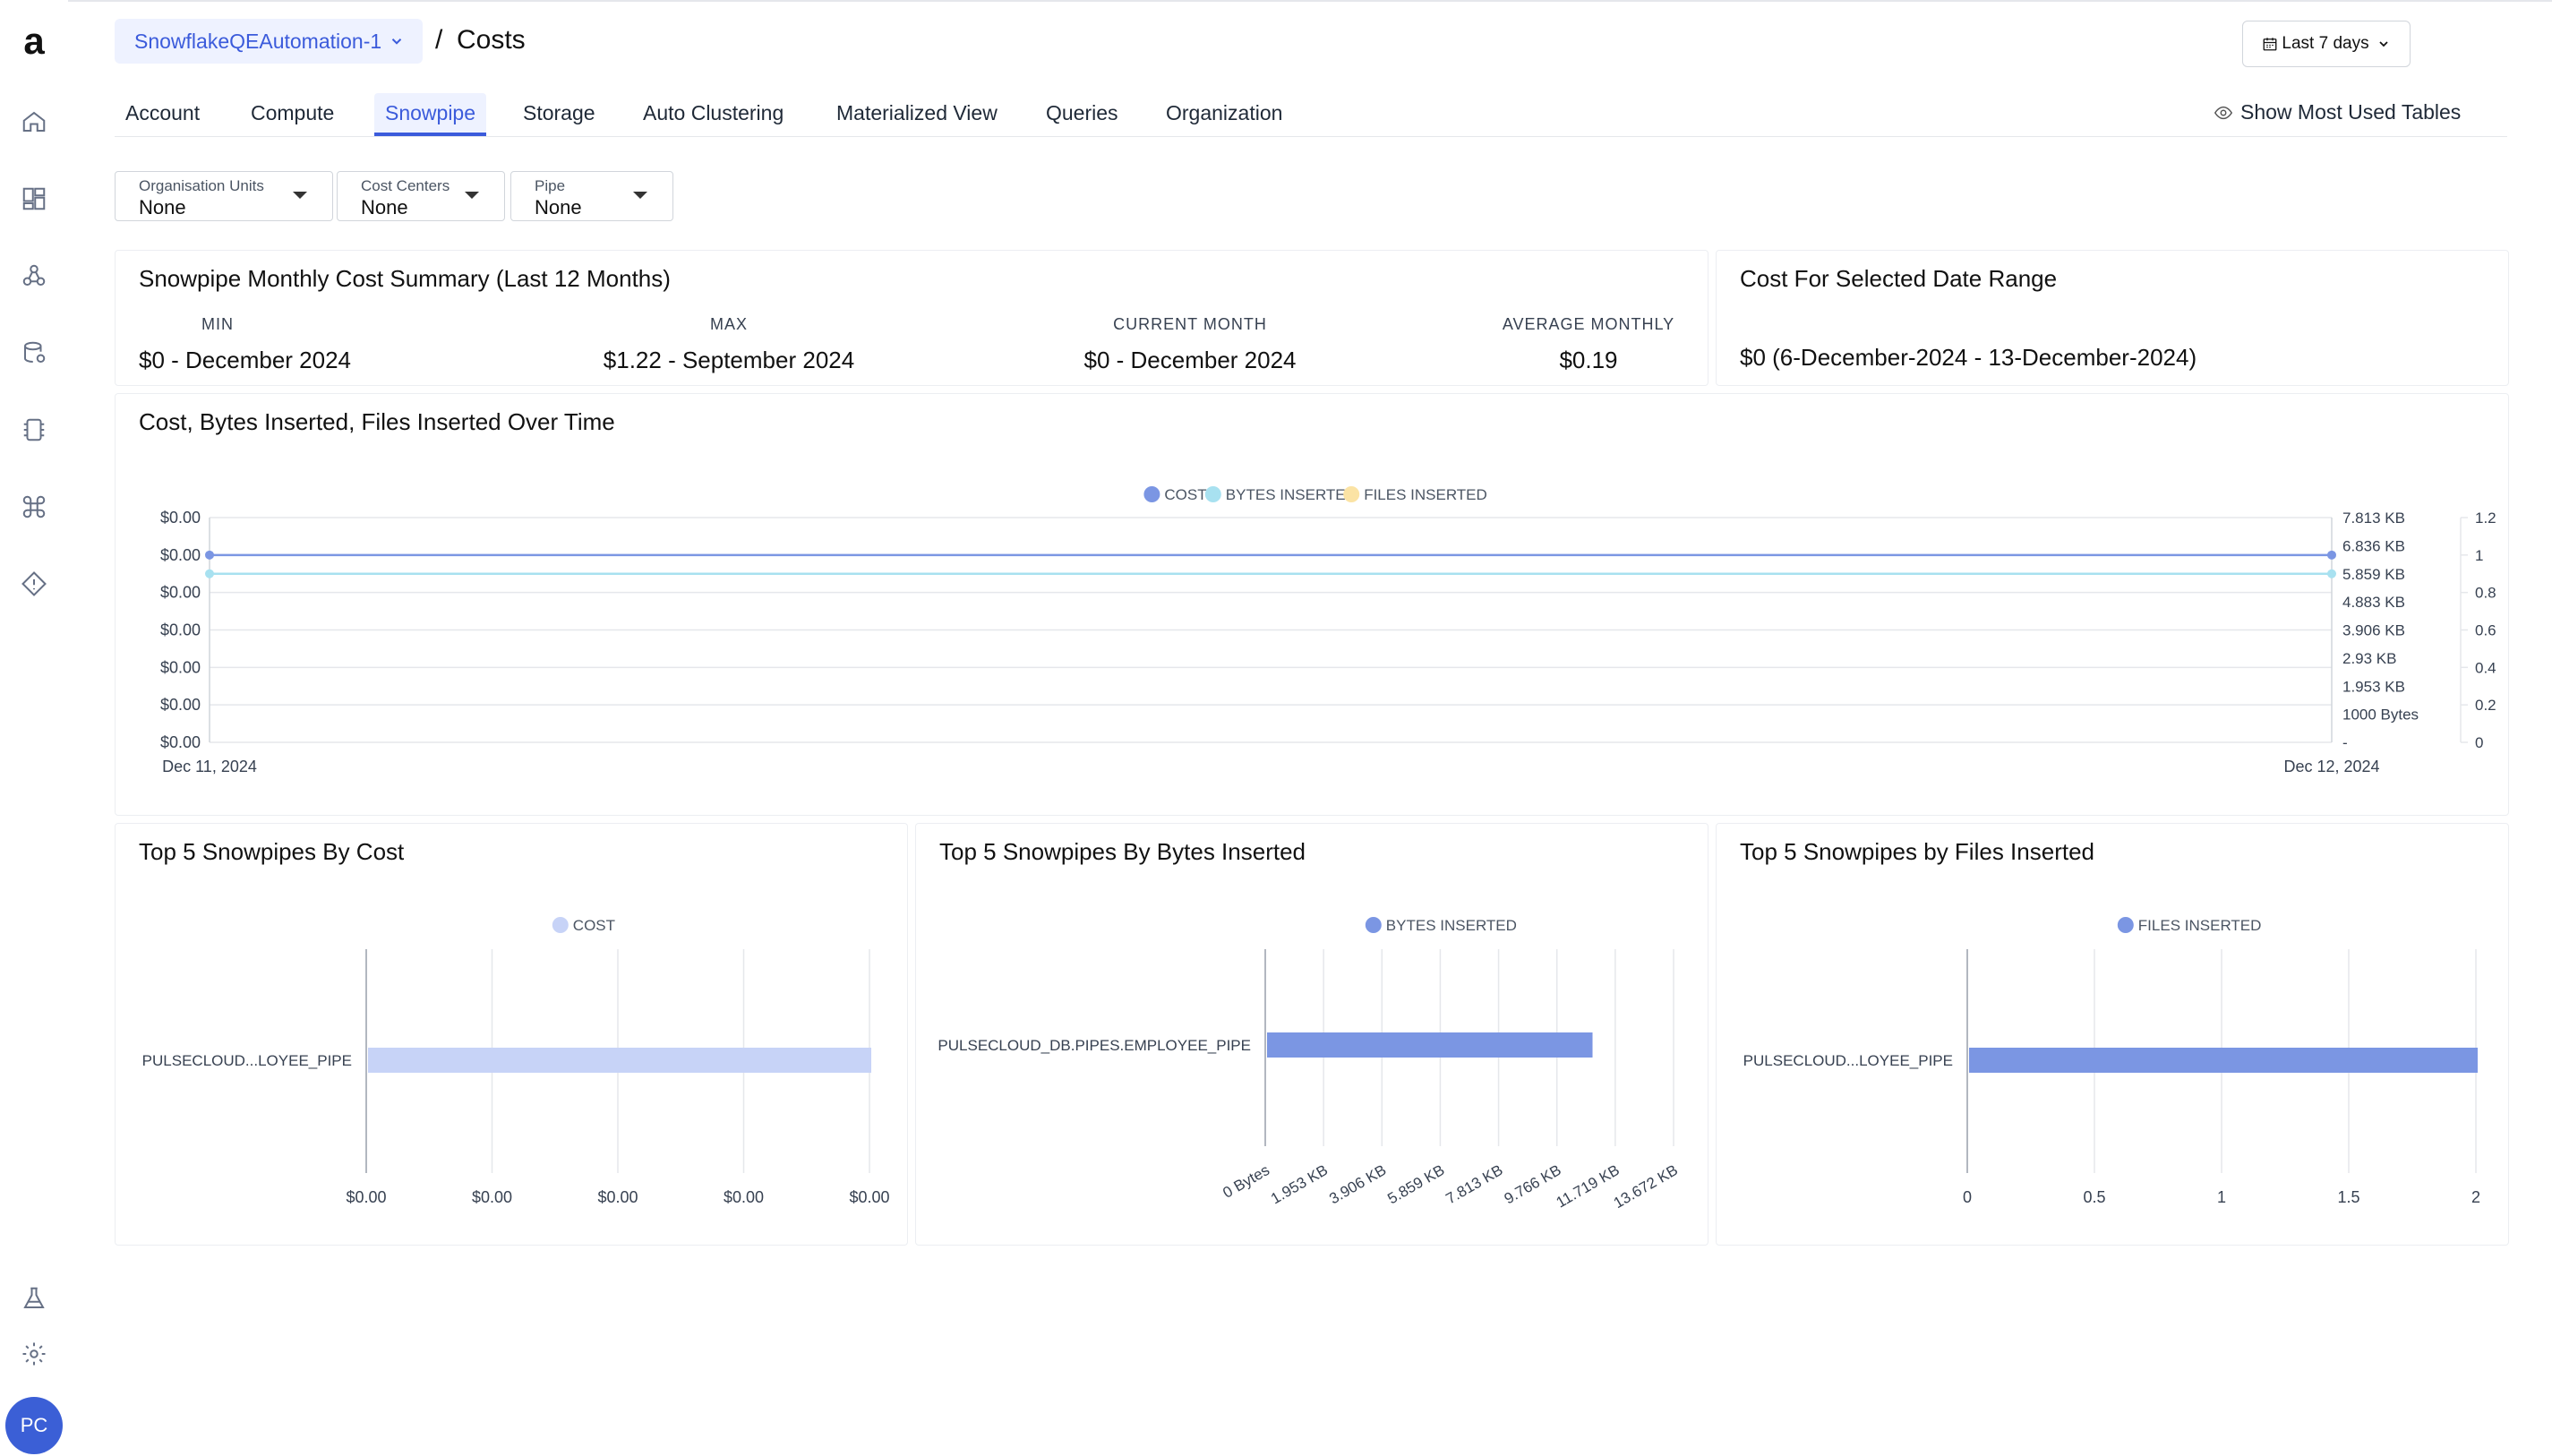 The width and height of the screenshot is (2552, 1456). I want to click on diamond-alert-icon, so click(34, 584).